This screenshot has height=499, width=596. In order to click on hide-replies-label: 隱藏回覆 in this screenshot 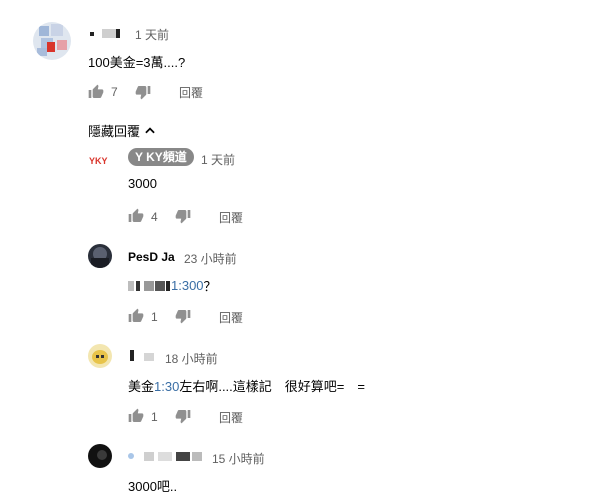, I will do `click(114, 131)`.